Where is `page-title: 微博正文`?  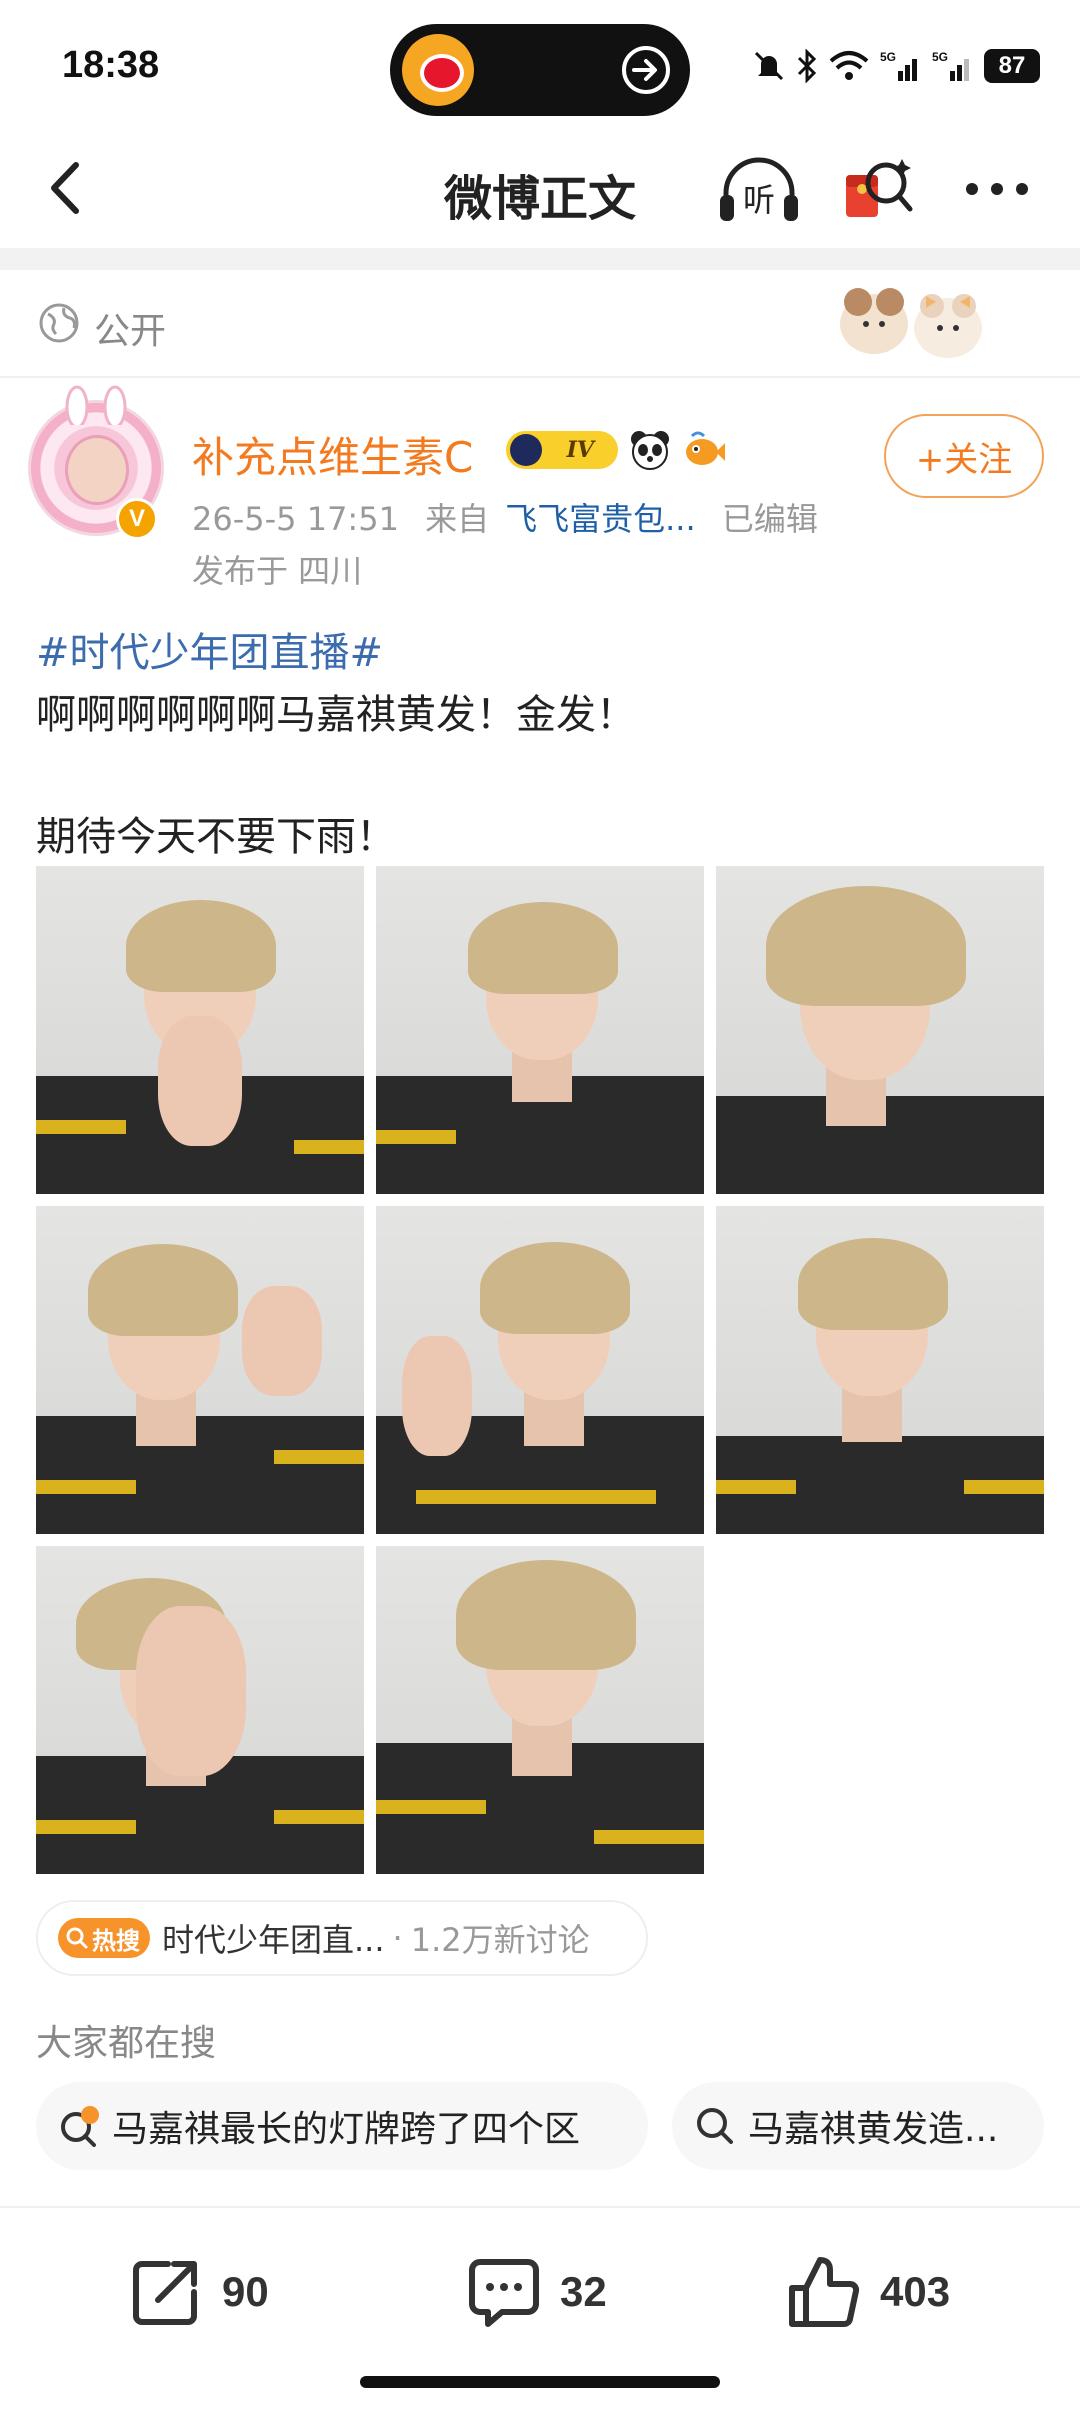 page-title: 微博正文 is located at coordinates (539, 199).